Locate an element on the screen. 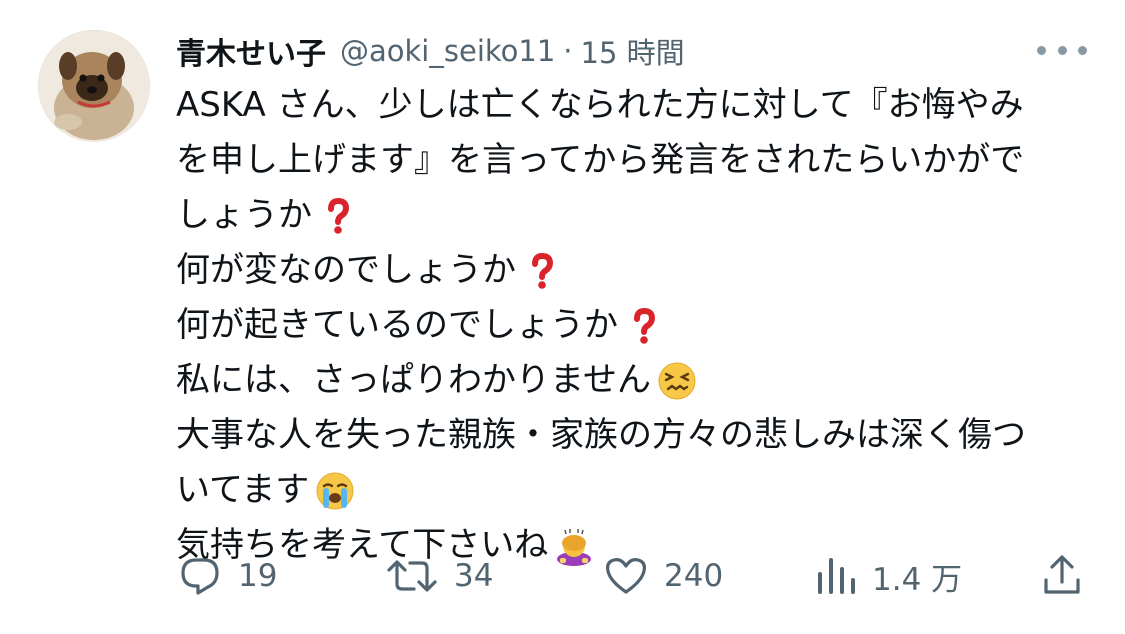 The image size is (1125, 634). reply-button: 19 is located at coordinates (226, 576).